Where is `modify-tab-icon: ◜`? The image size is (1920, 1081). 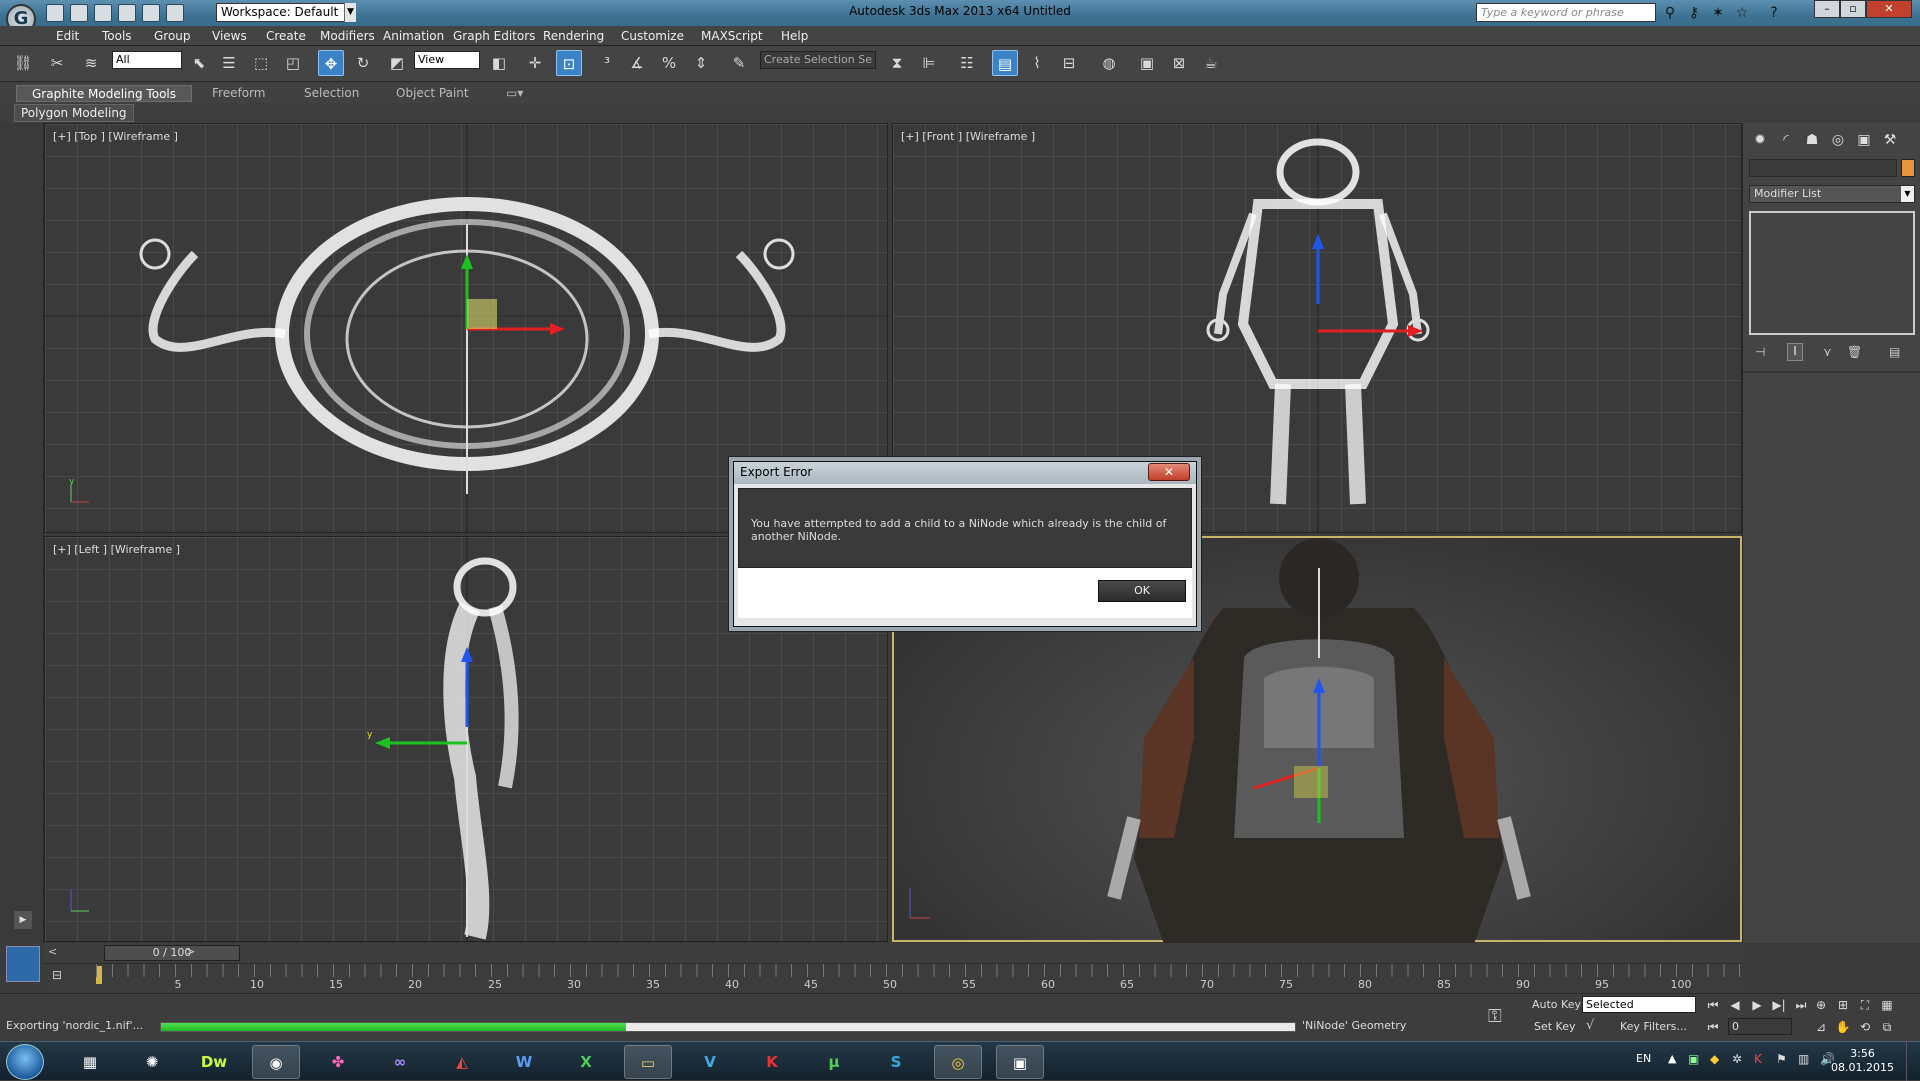
modify-tab-icon: ◜ is located at coordinates (1786, 140).